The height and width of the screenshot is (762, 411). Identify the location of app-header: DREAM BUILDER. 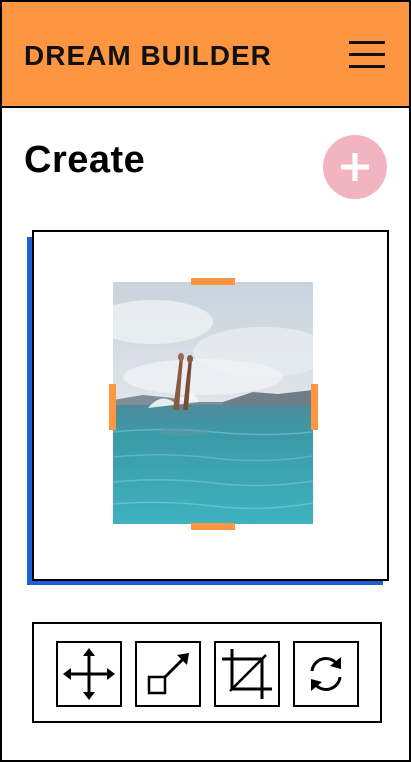
(205, 55).